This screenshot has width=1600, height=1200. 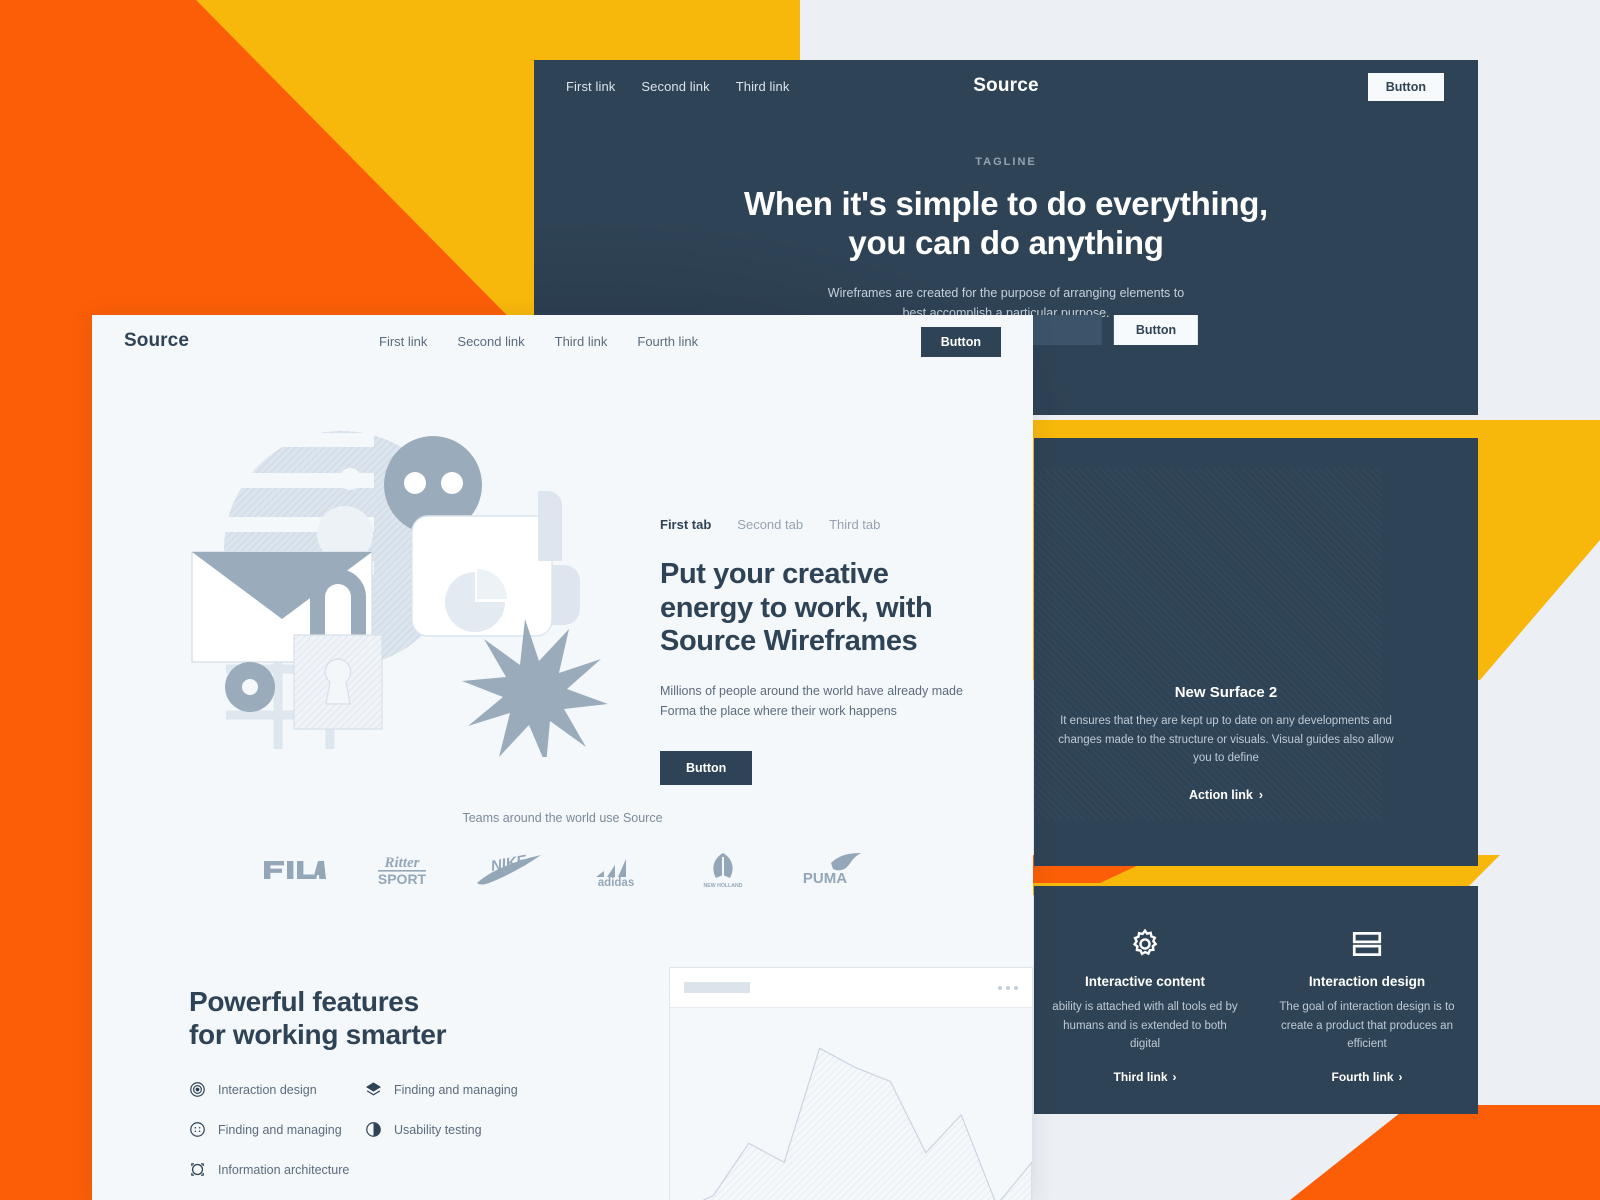 I want to click on feature-item: Usability testing, so click(x=453, y=1129).